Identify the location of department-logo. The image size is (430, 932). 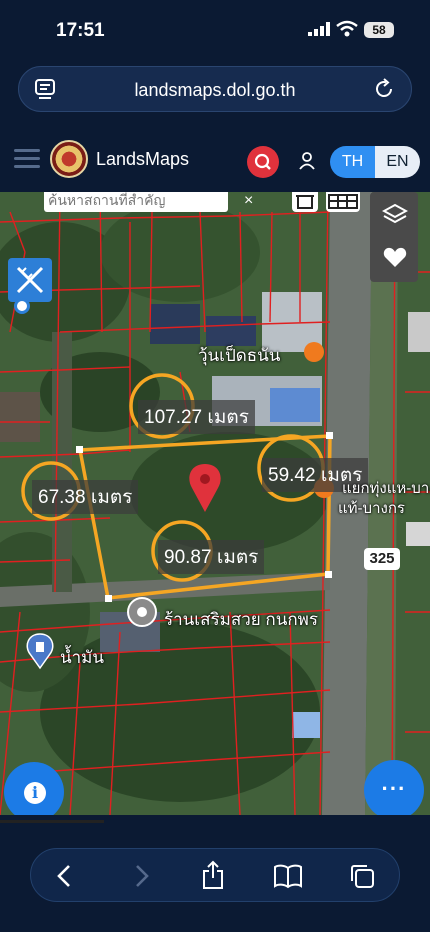
(69, 159).